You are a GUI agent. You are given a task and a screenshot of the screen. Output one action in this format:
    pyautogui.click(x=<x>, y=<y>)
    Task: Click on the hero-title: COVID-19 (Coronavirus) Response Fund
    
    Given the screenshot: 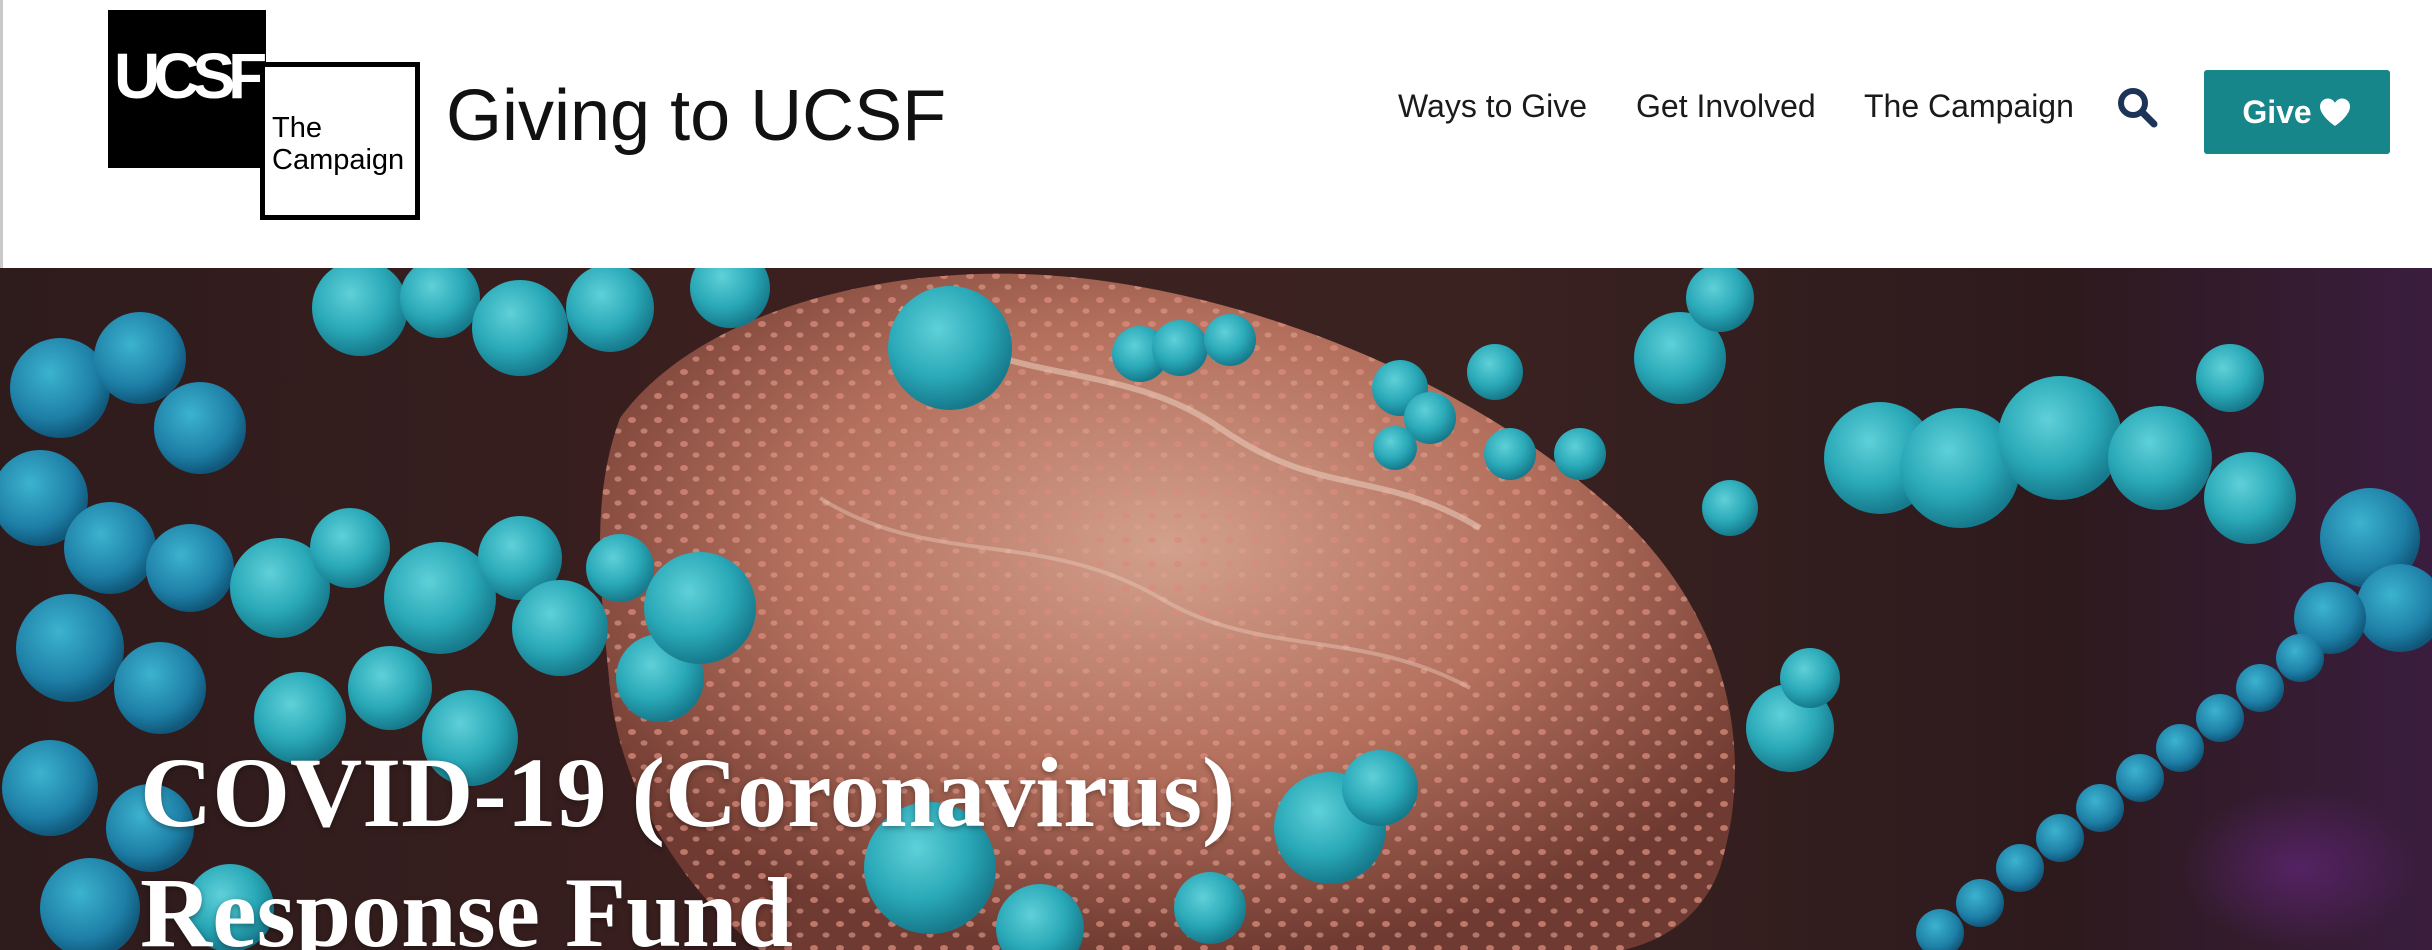 What is the action you would take?
    pyautogui.click(x=687, y=841)
    